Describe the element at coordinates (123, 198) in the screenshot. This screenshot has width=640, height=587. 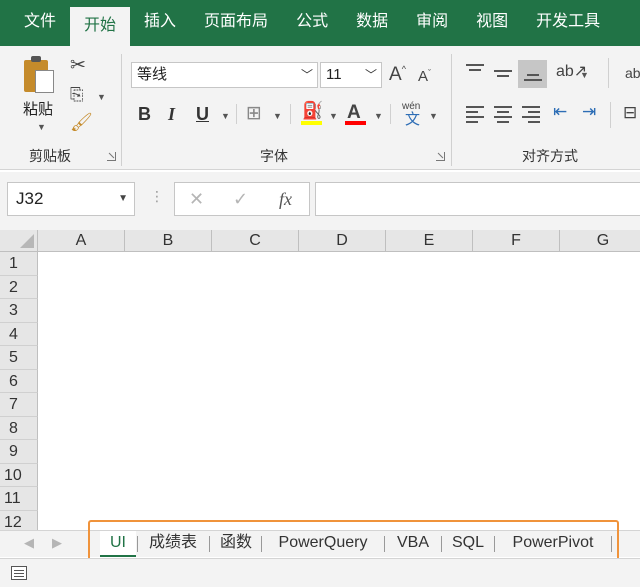
I see `chevron-down-icon: ▼` at that location.